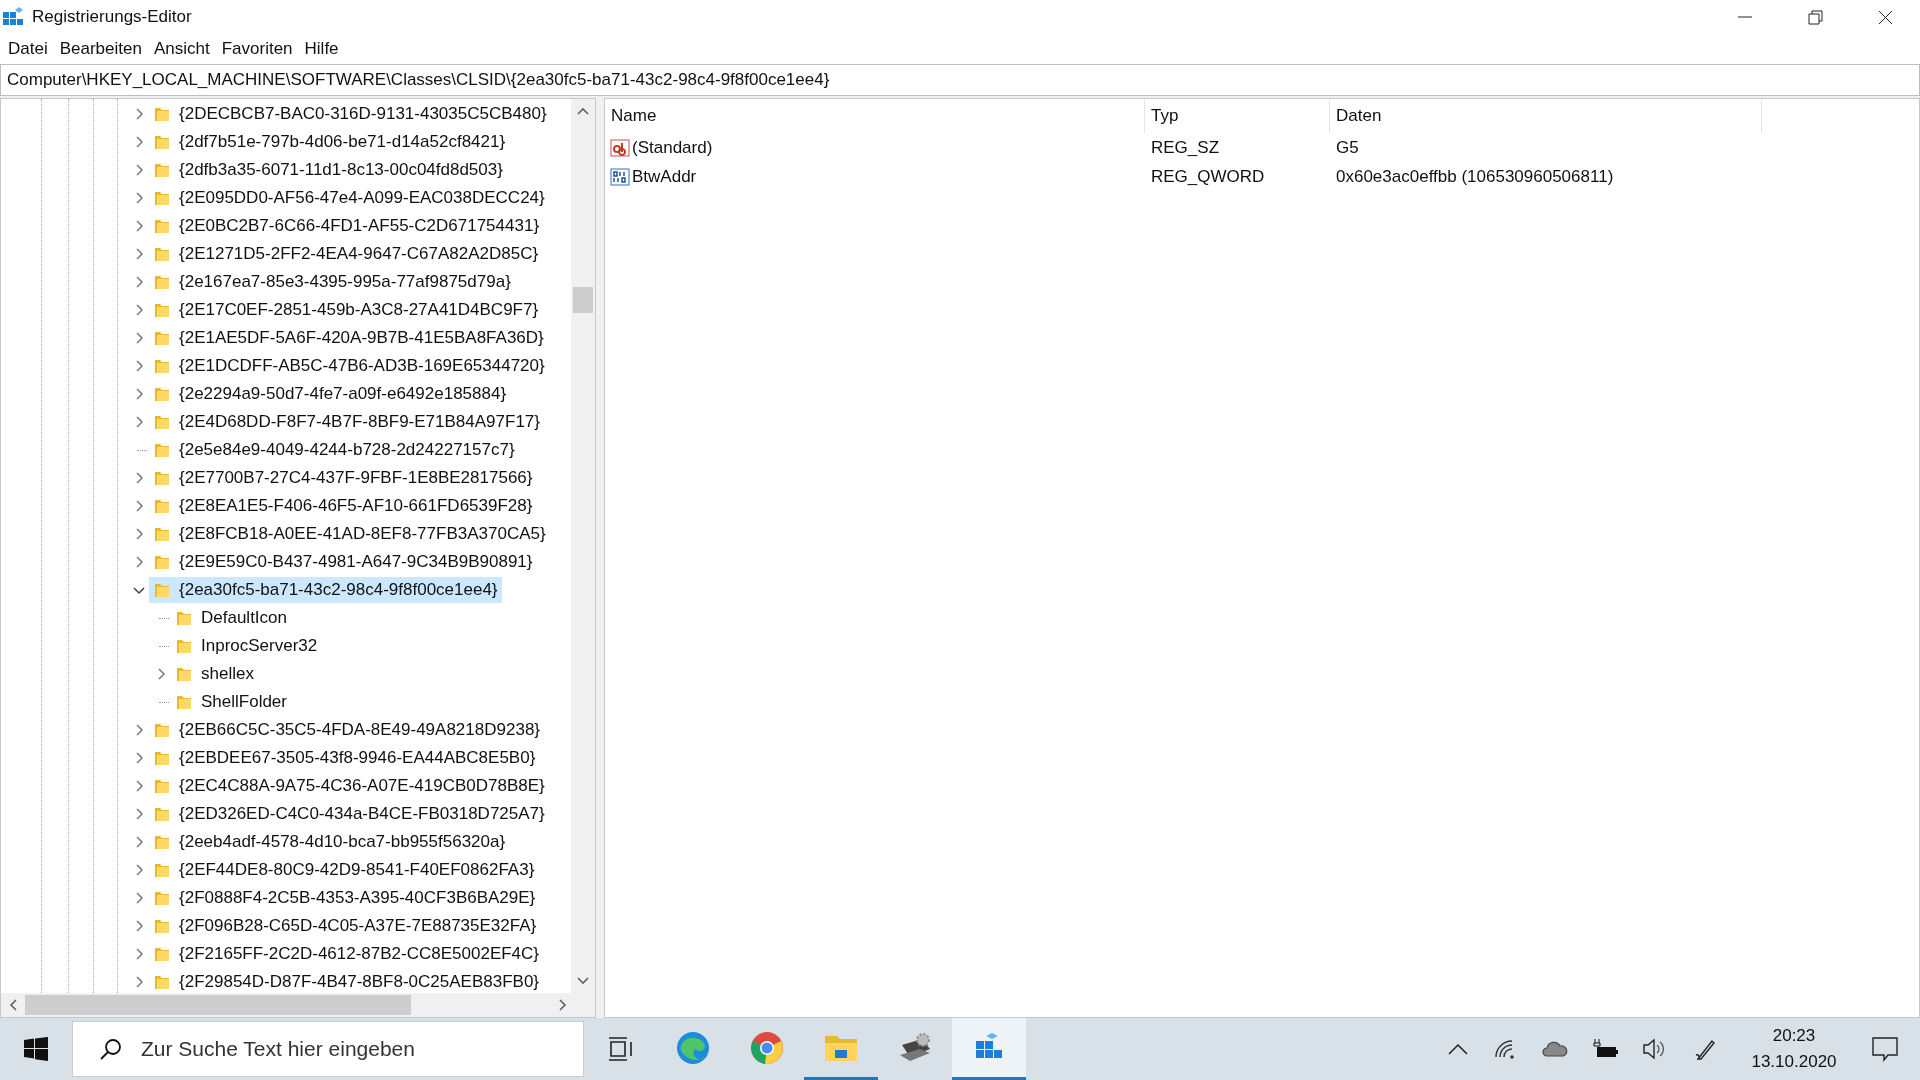 Image resolution: width=1920 pixels, height=1080 pixels. What do you see at coordinates (328, 170) in the screenshot?
I see `tree-item: {2dfb3a35-6071-11d1-8c13-00c04fd8d503}` at bounding box center [328, 170].